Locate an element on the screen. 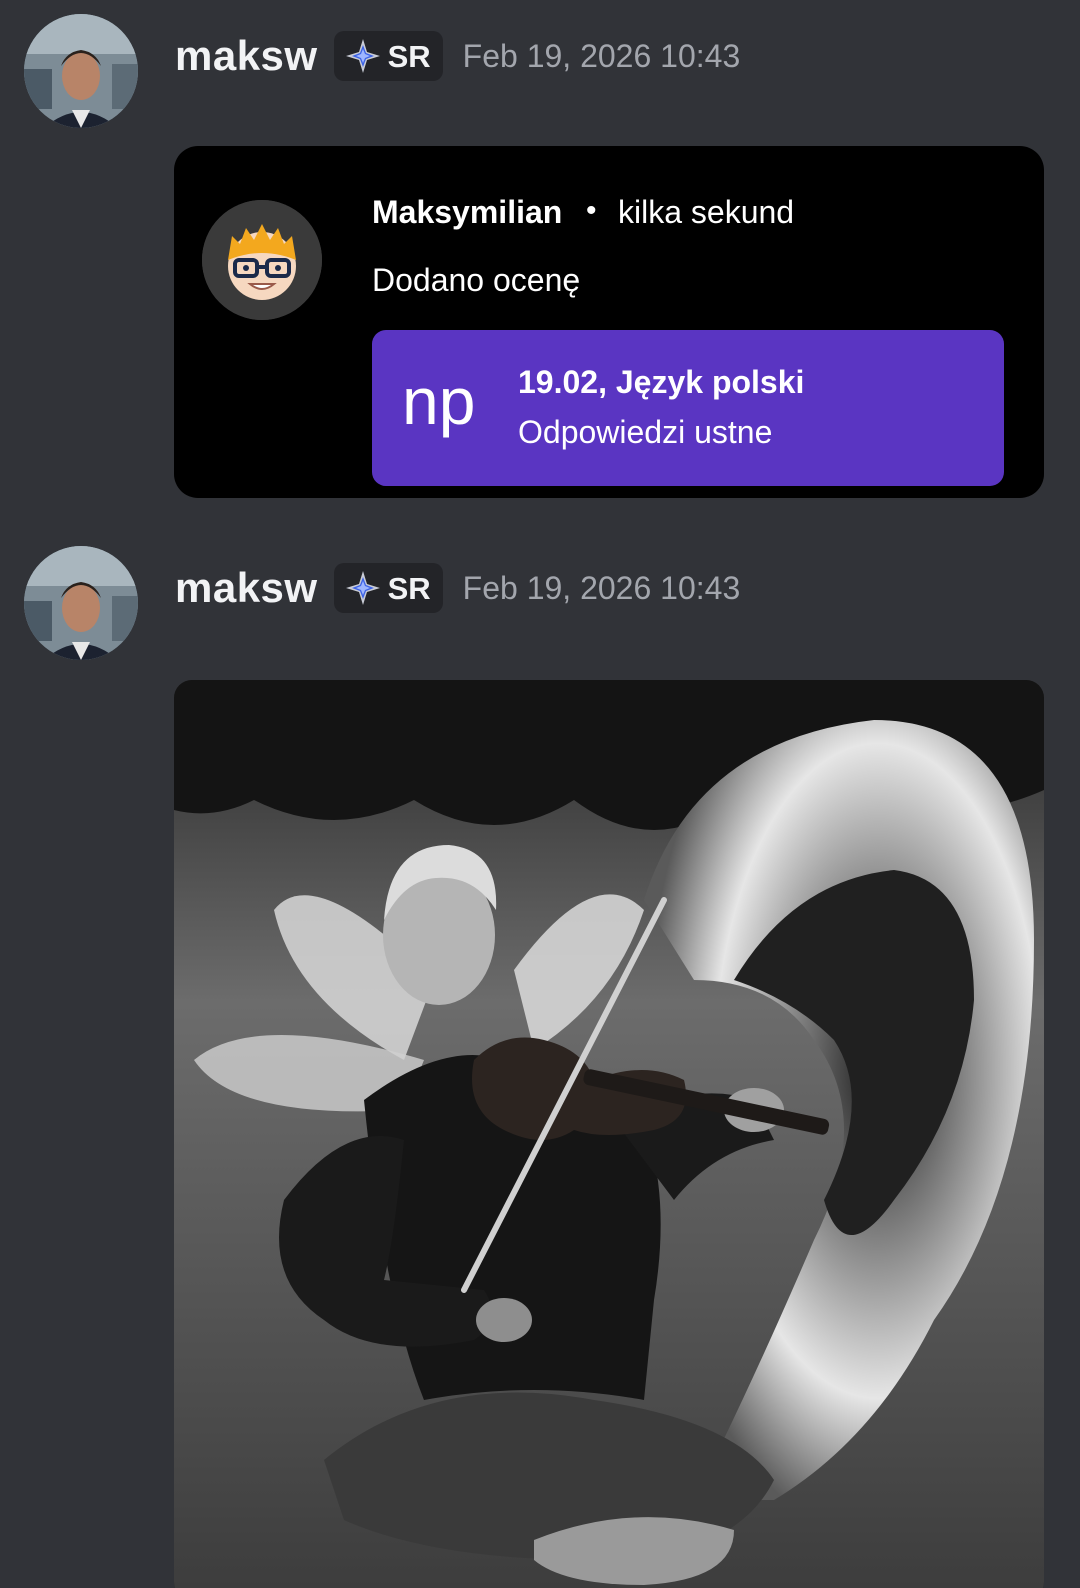 The image size is (1080, 1588). grade-card: np 19.02, Język polski Odpowiedzi ustne is located at coordinates (688, 408).